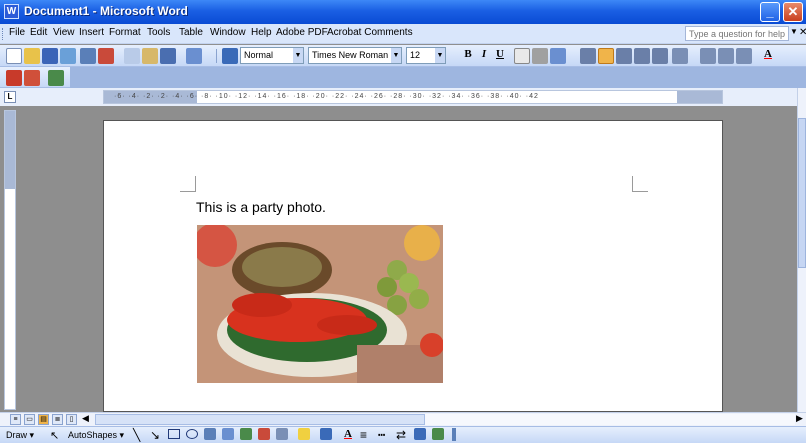 The height and width of the screenshot is (443, 806). I want to click on character-border-icon, so click(522, 56).